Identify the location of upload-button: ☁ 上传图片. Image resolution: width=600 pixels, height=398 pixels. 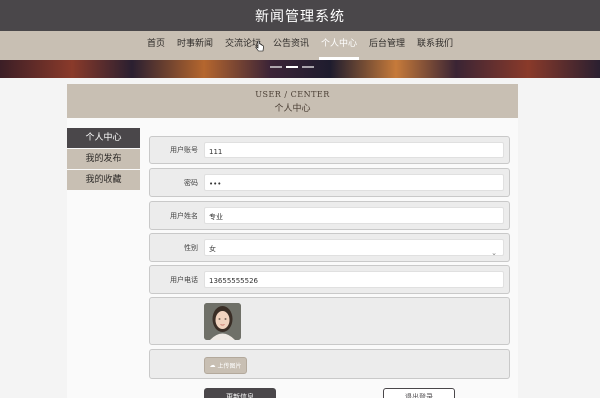
(225, 365).